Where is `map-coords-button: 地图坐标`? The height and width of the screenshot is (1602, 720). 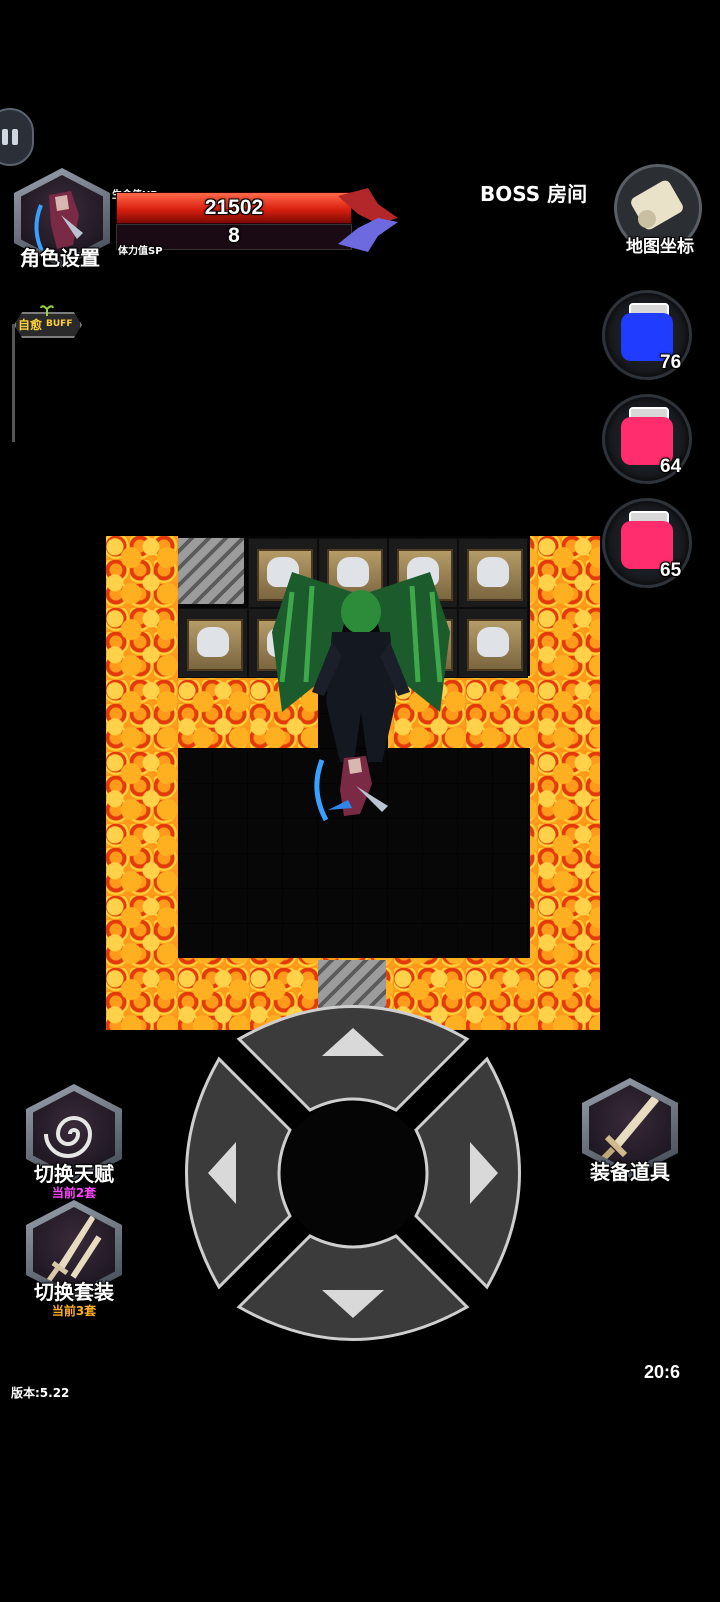 map-coords-button: 地图坐标 is located at coordinates (656, 216).